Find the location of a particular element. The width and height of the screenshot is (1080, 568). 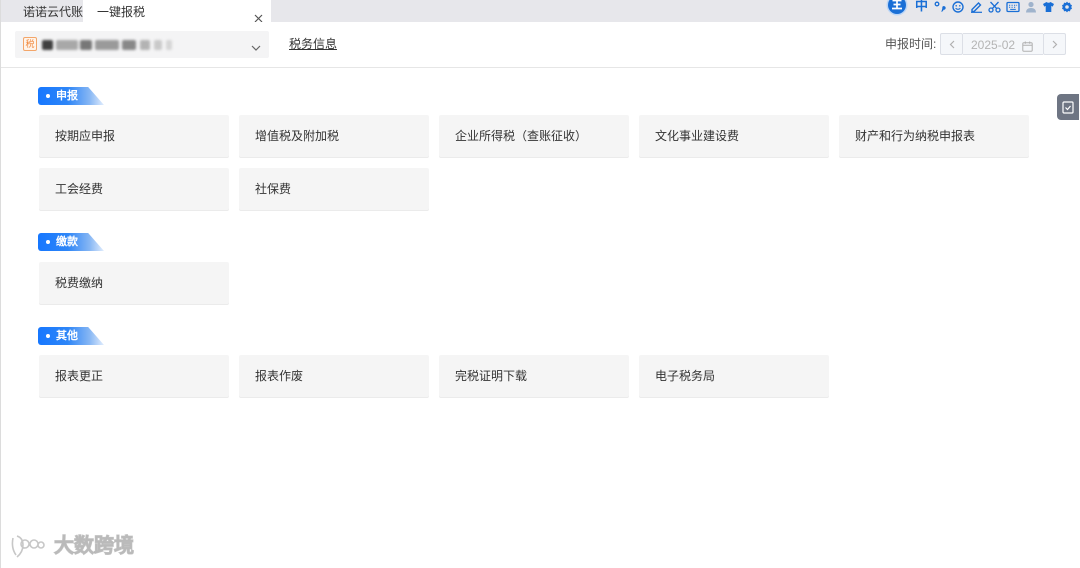

chevron-right-icon is located at coordinates (1055, 44).